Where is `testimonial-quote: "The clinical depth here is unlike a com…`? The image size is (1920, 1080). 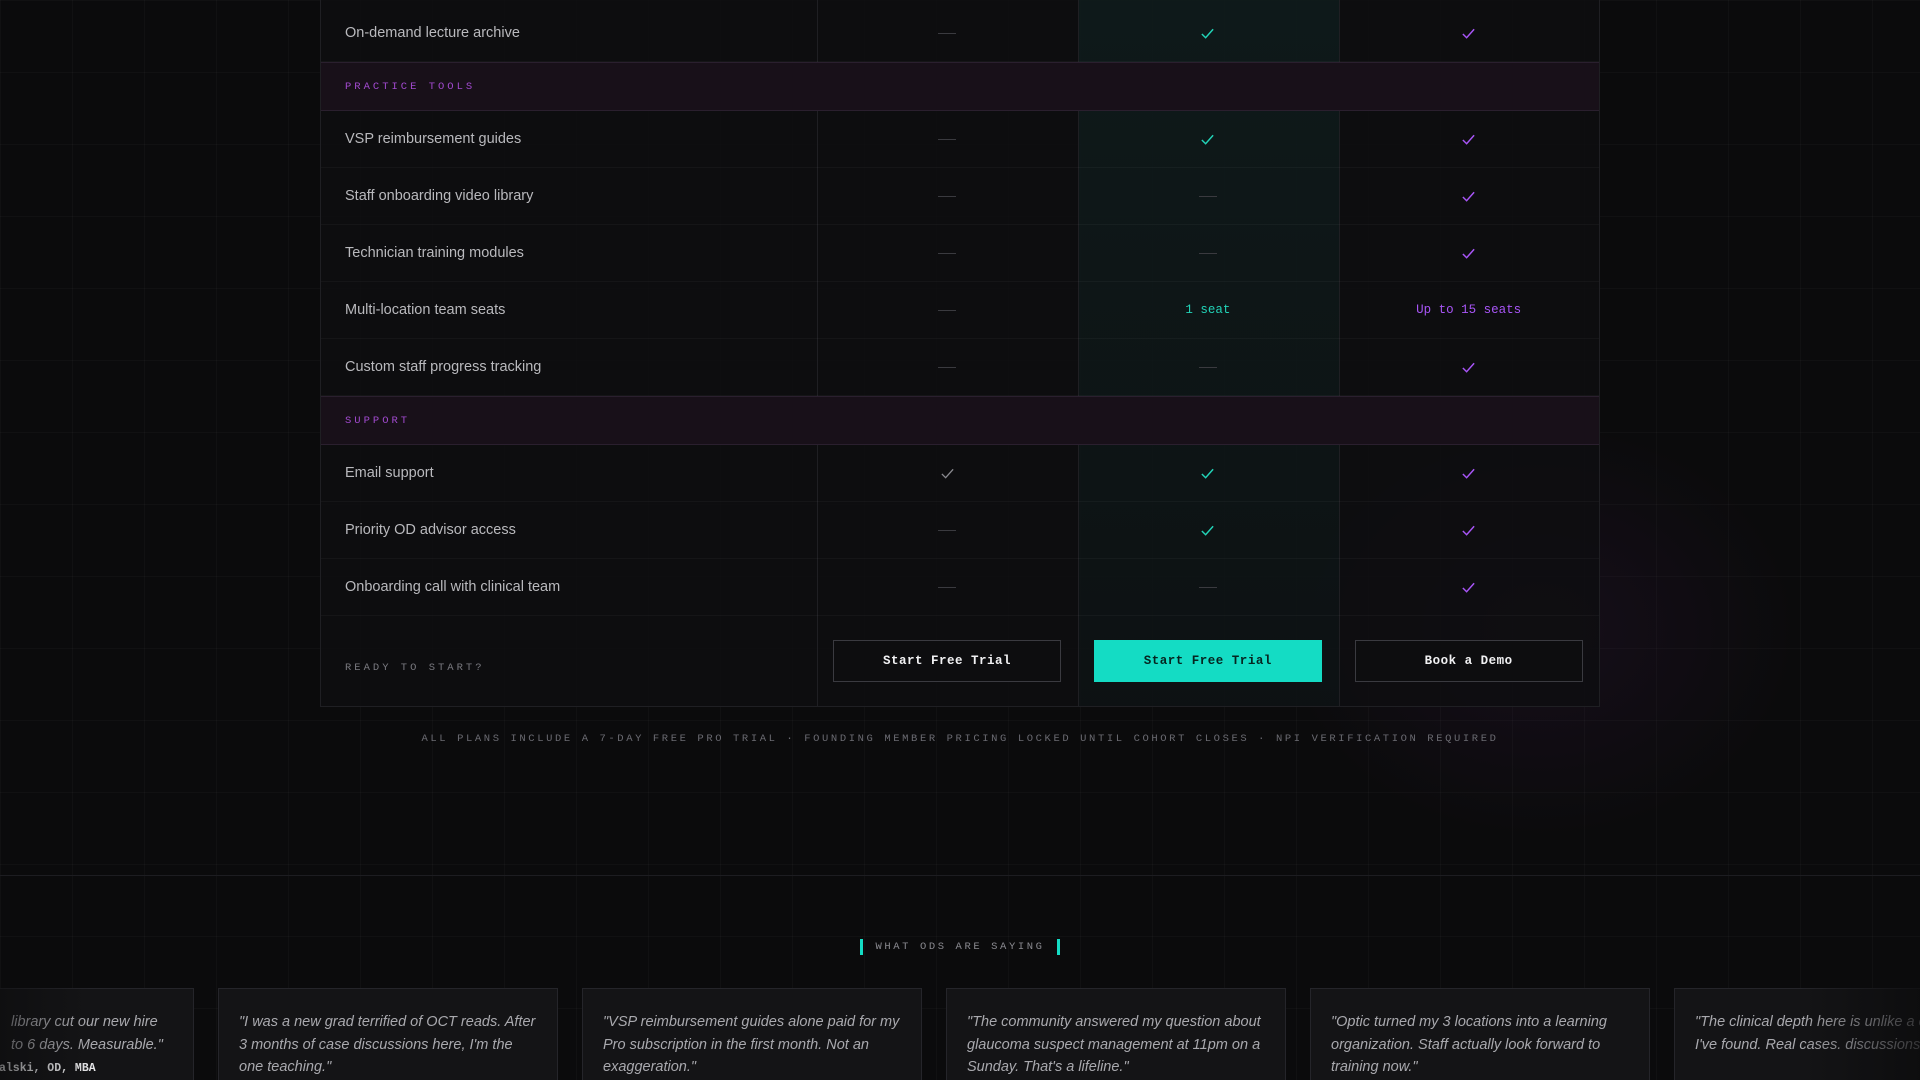 testimonial-quote: "The clinical depth here is unlike a com… is located at coordinates (1807, 1033).